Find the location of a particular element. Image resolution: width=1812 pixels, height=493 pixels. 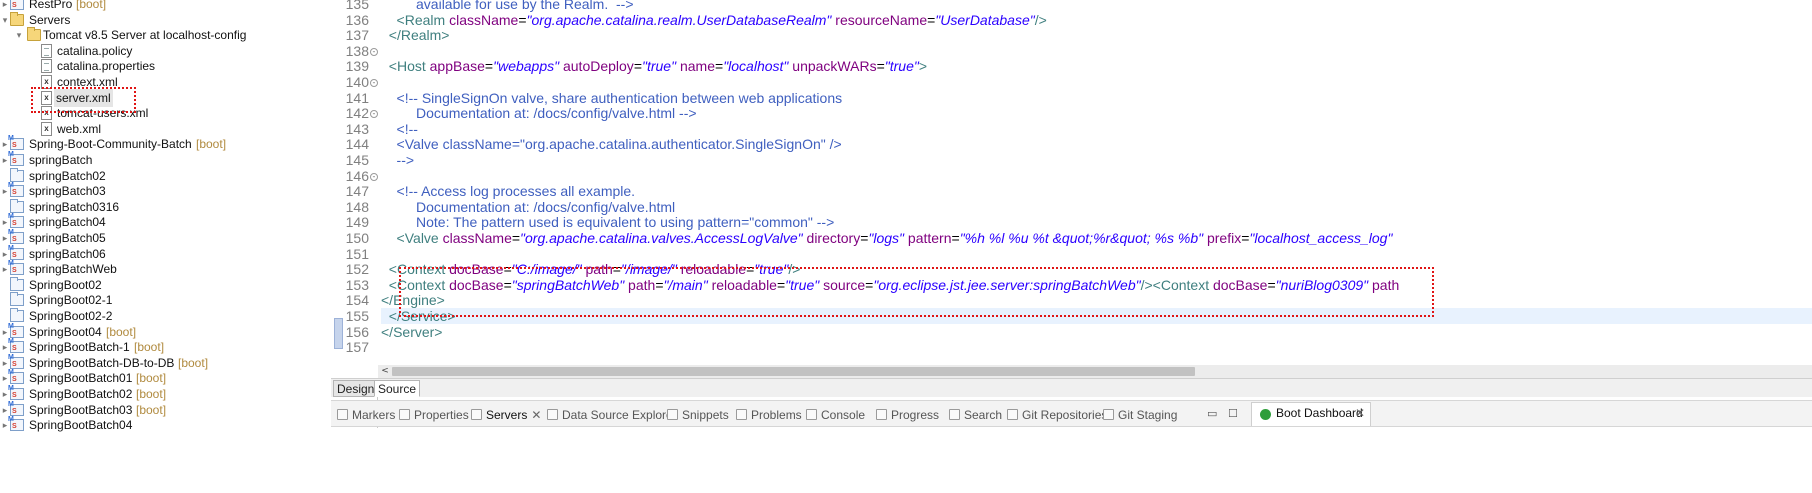

tab-git-staging: Git Staging is located at coordinates (1140, 415).